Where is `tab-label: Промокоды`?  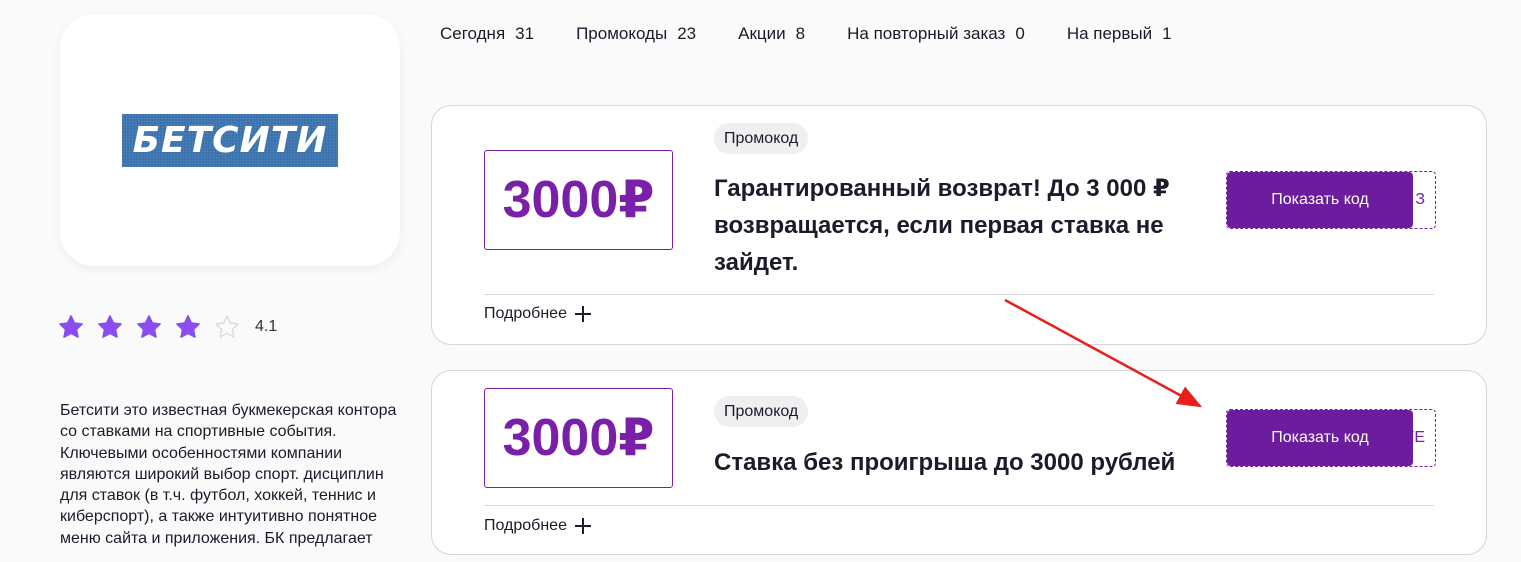 tab-label: Промокоды is located at coordinates (622, 33).